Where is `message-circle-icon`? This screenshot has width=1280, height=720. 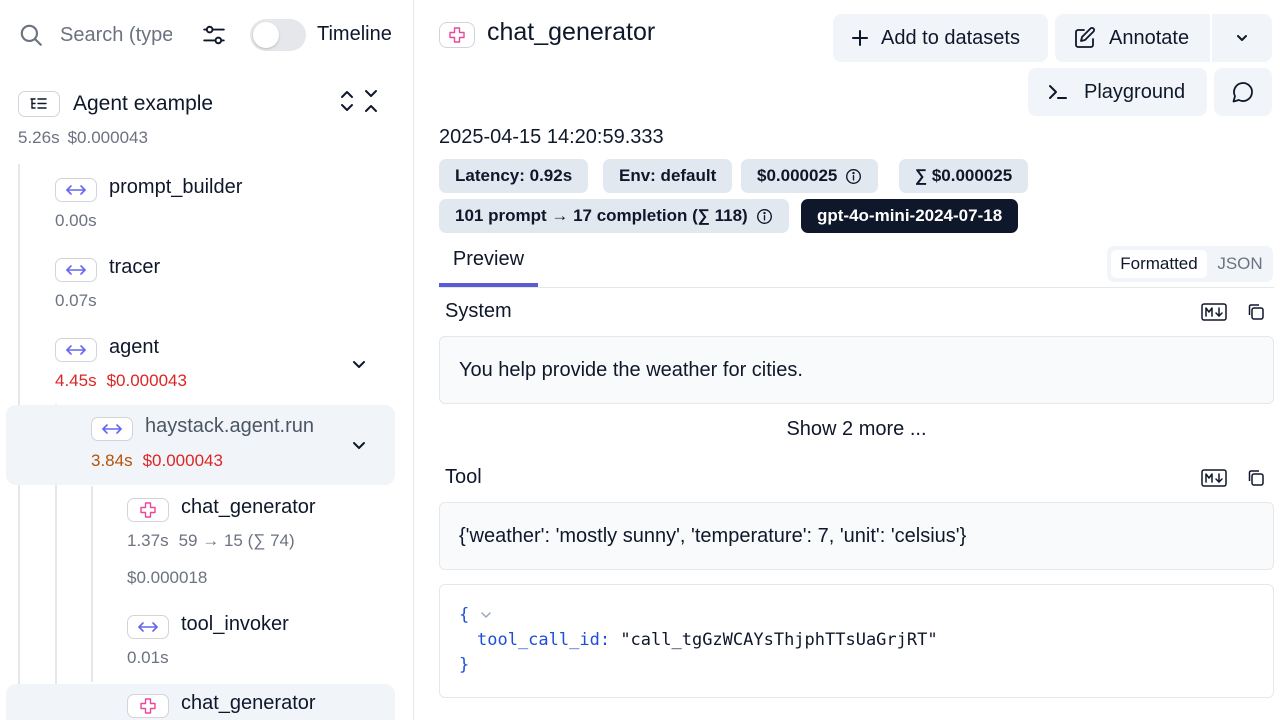 message-circle-icon is located at coordinates (1242, 92).